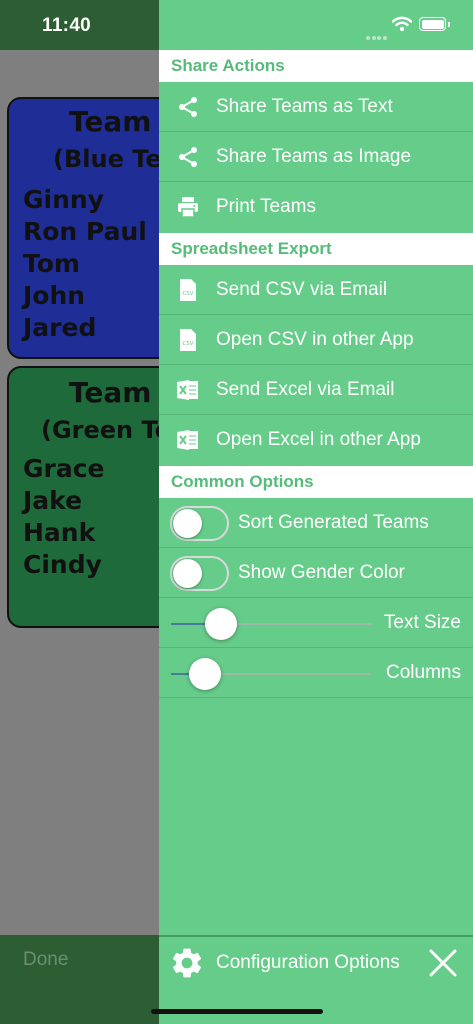  I want to click on row-label: Open Excel in other App, so click(318, 439).